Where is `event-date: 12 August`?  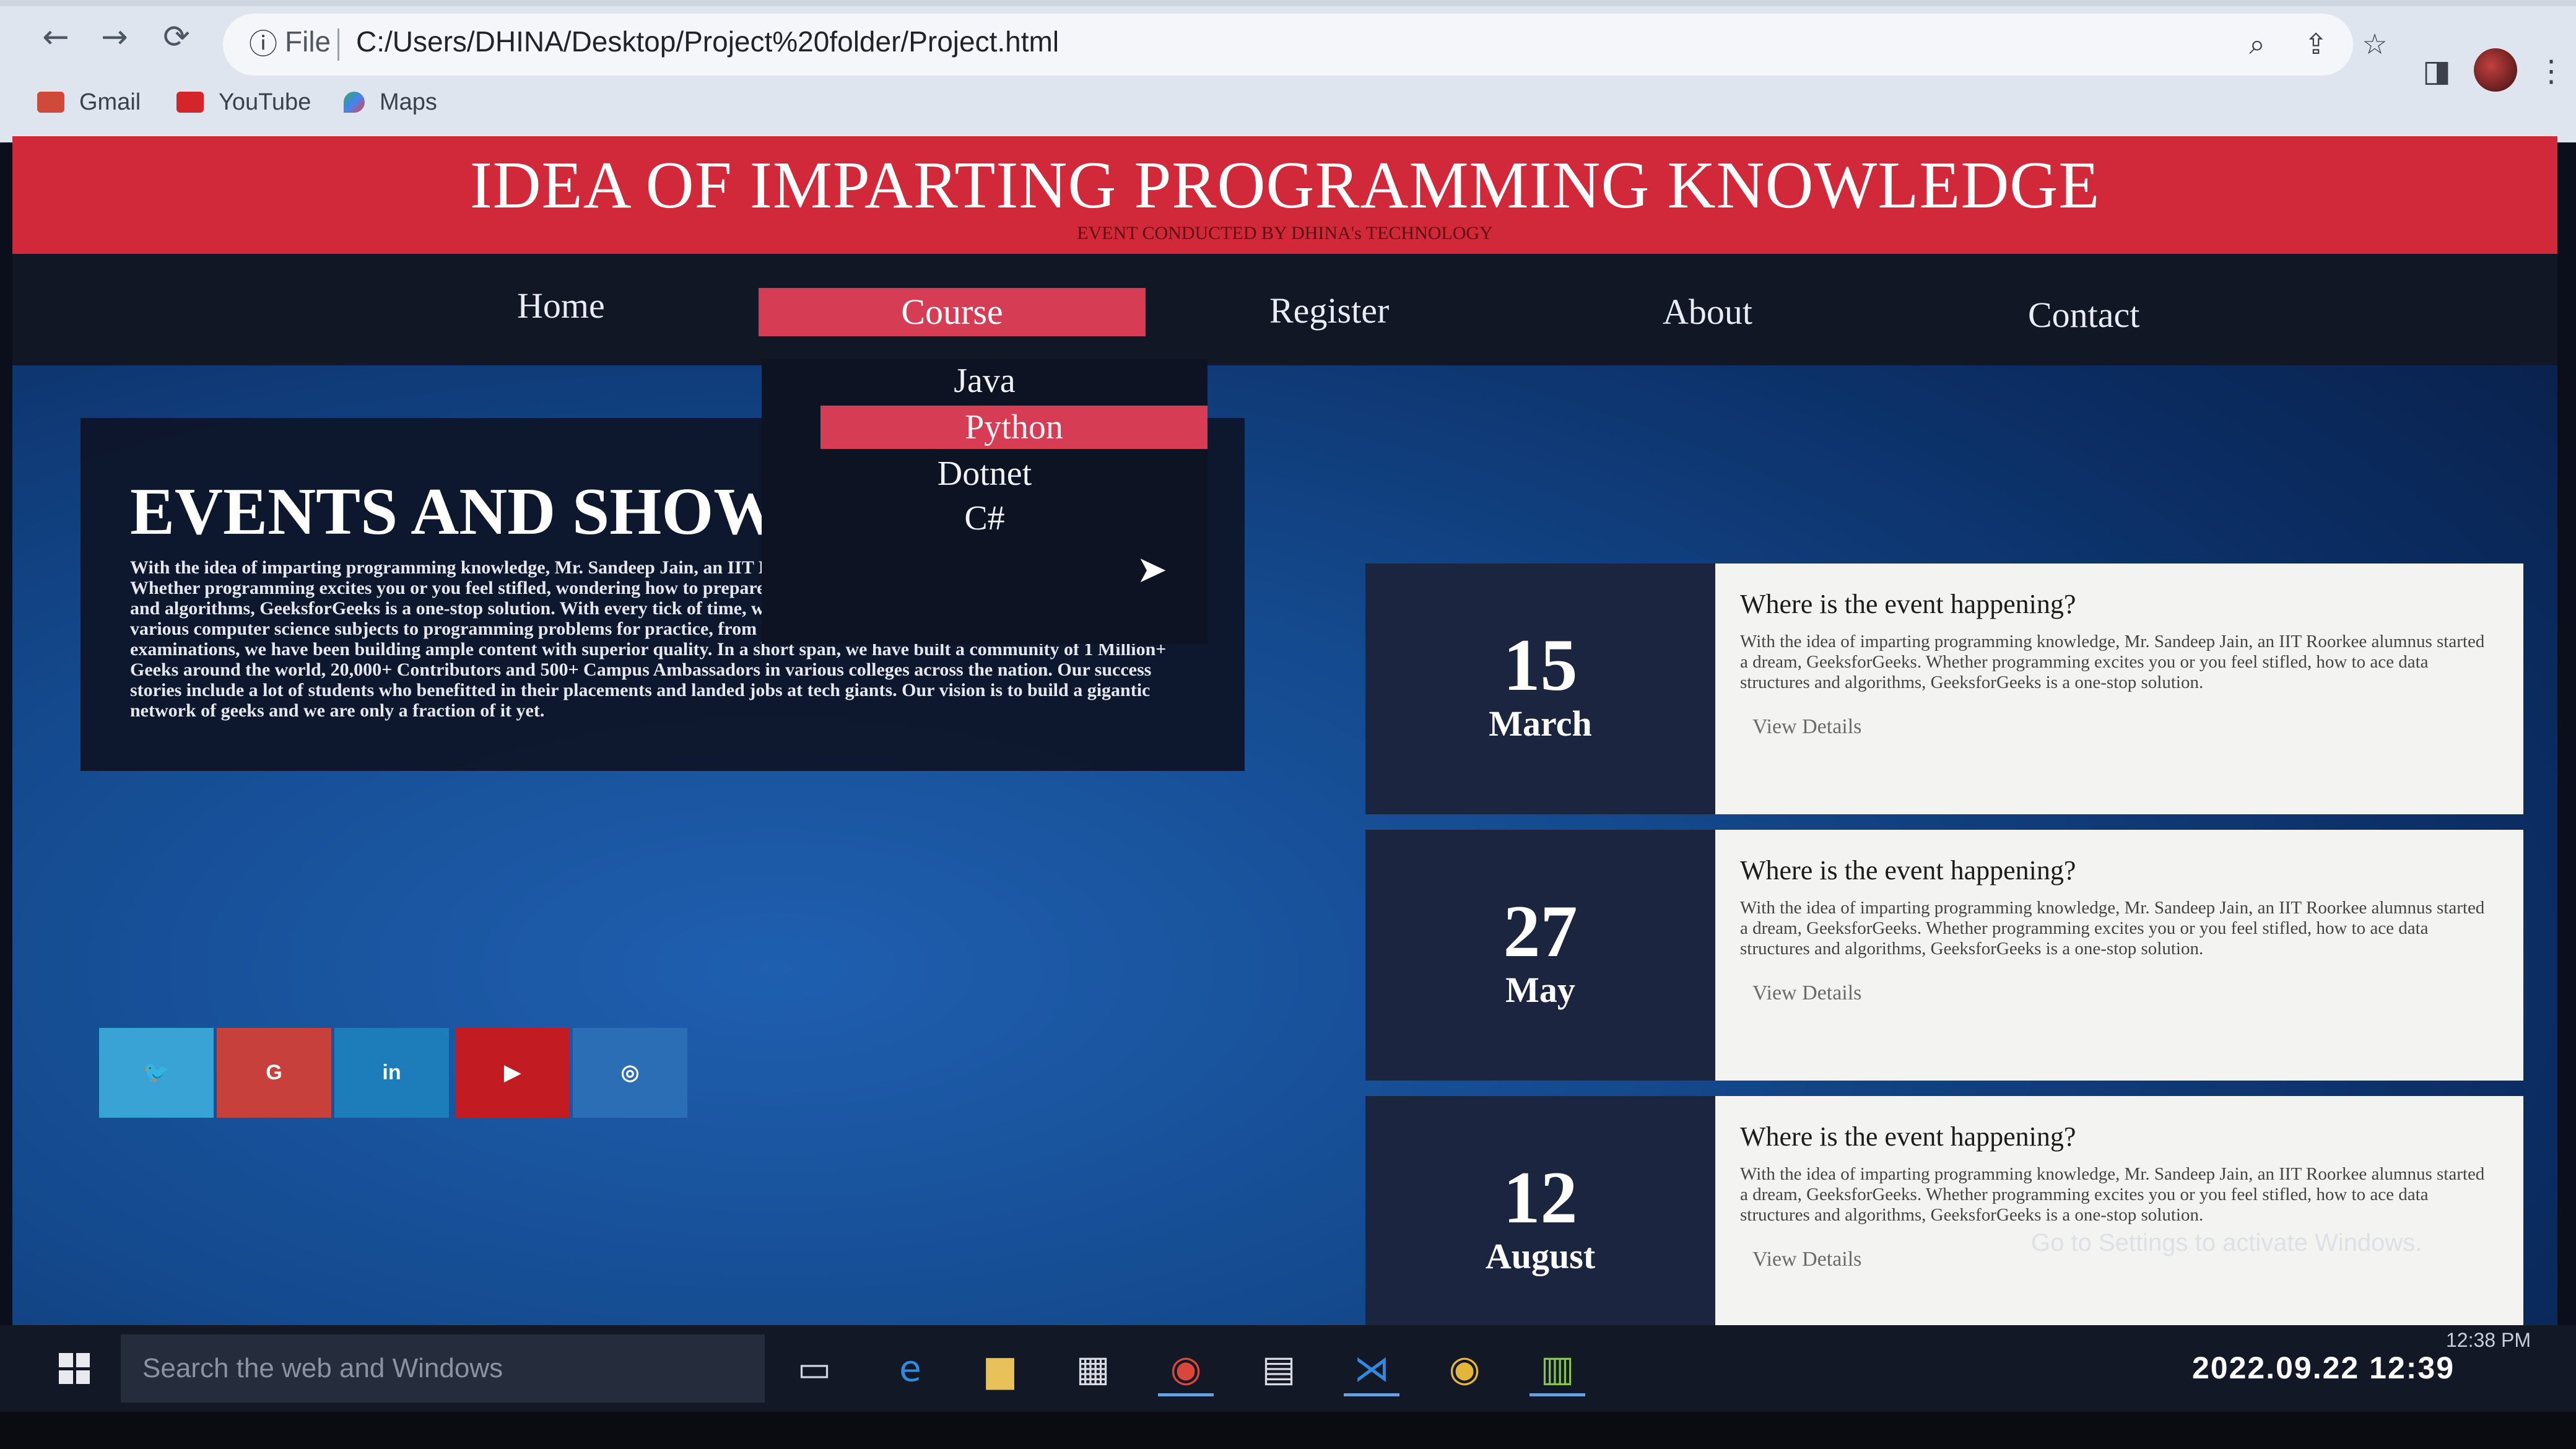 event-date: 12 August is located at coordinates (1540, 1210).